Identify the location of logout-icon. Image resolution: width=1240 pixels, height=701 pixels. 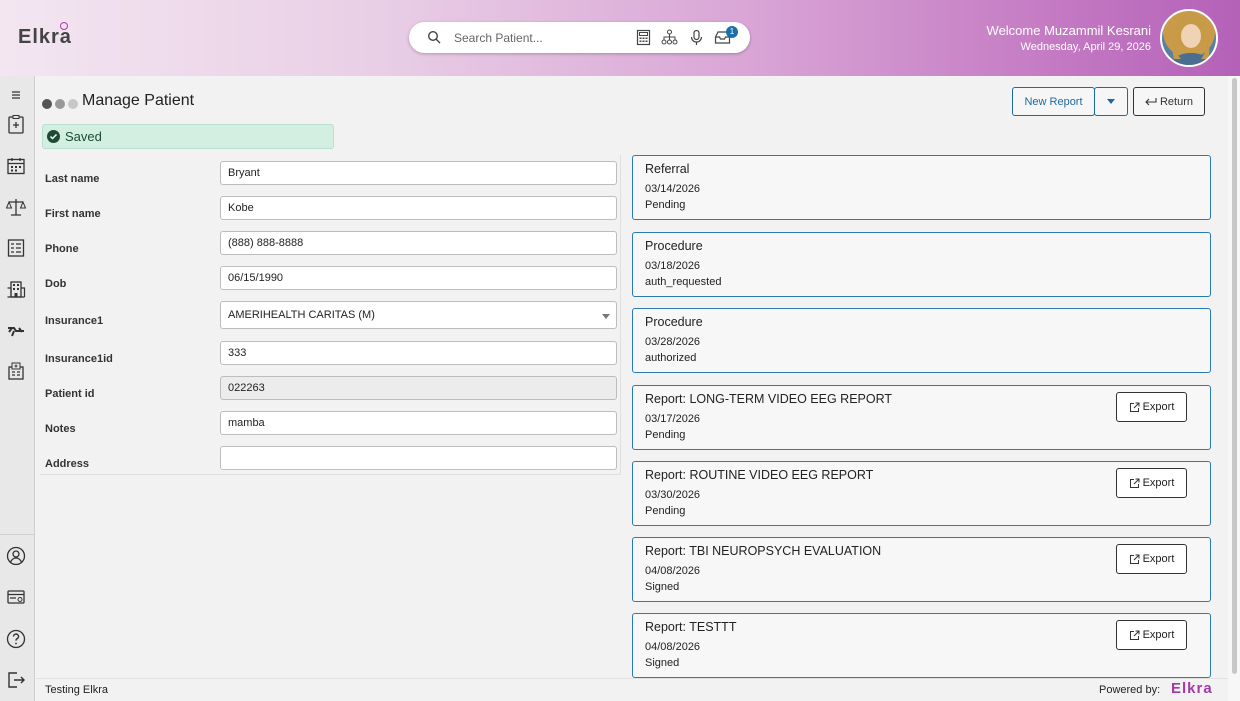
(16, 680).